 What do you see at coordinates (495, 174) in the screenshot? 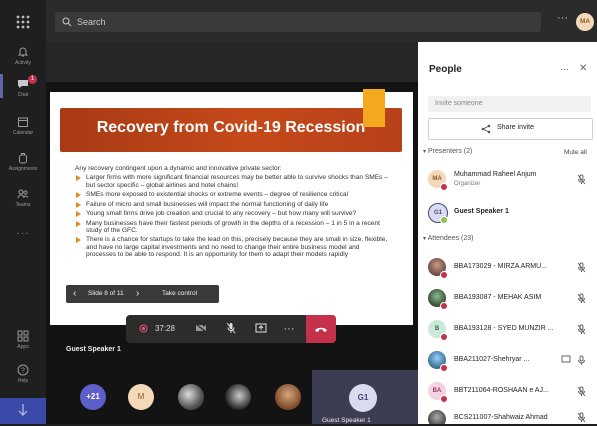
I see `presenter-name: Muhammad Raheel Anjum` at bounding box center [495, 174].